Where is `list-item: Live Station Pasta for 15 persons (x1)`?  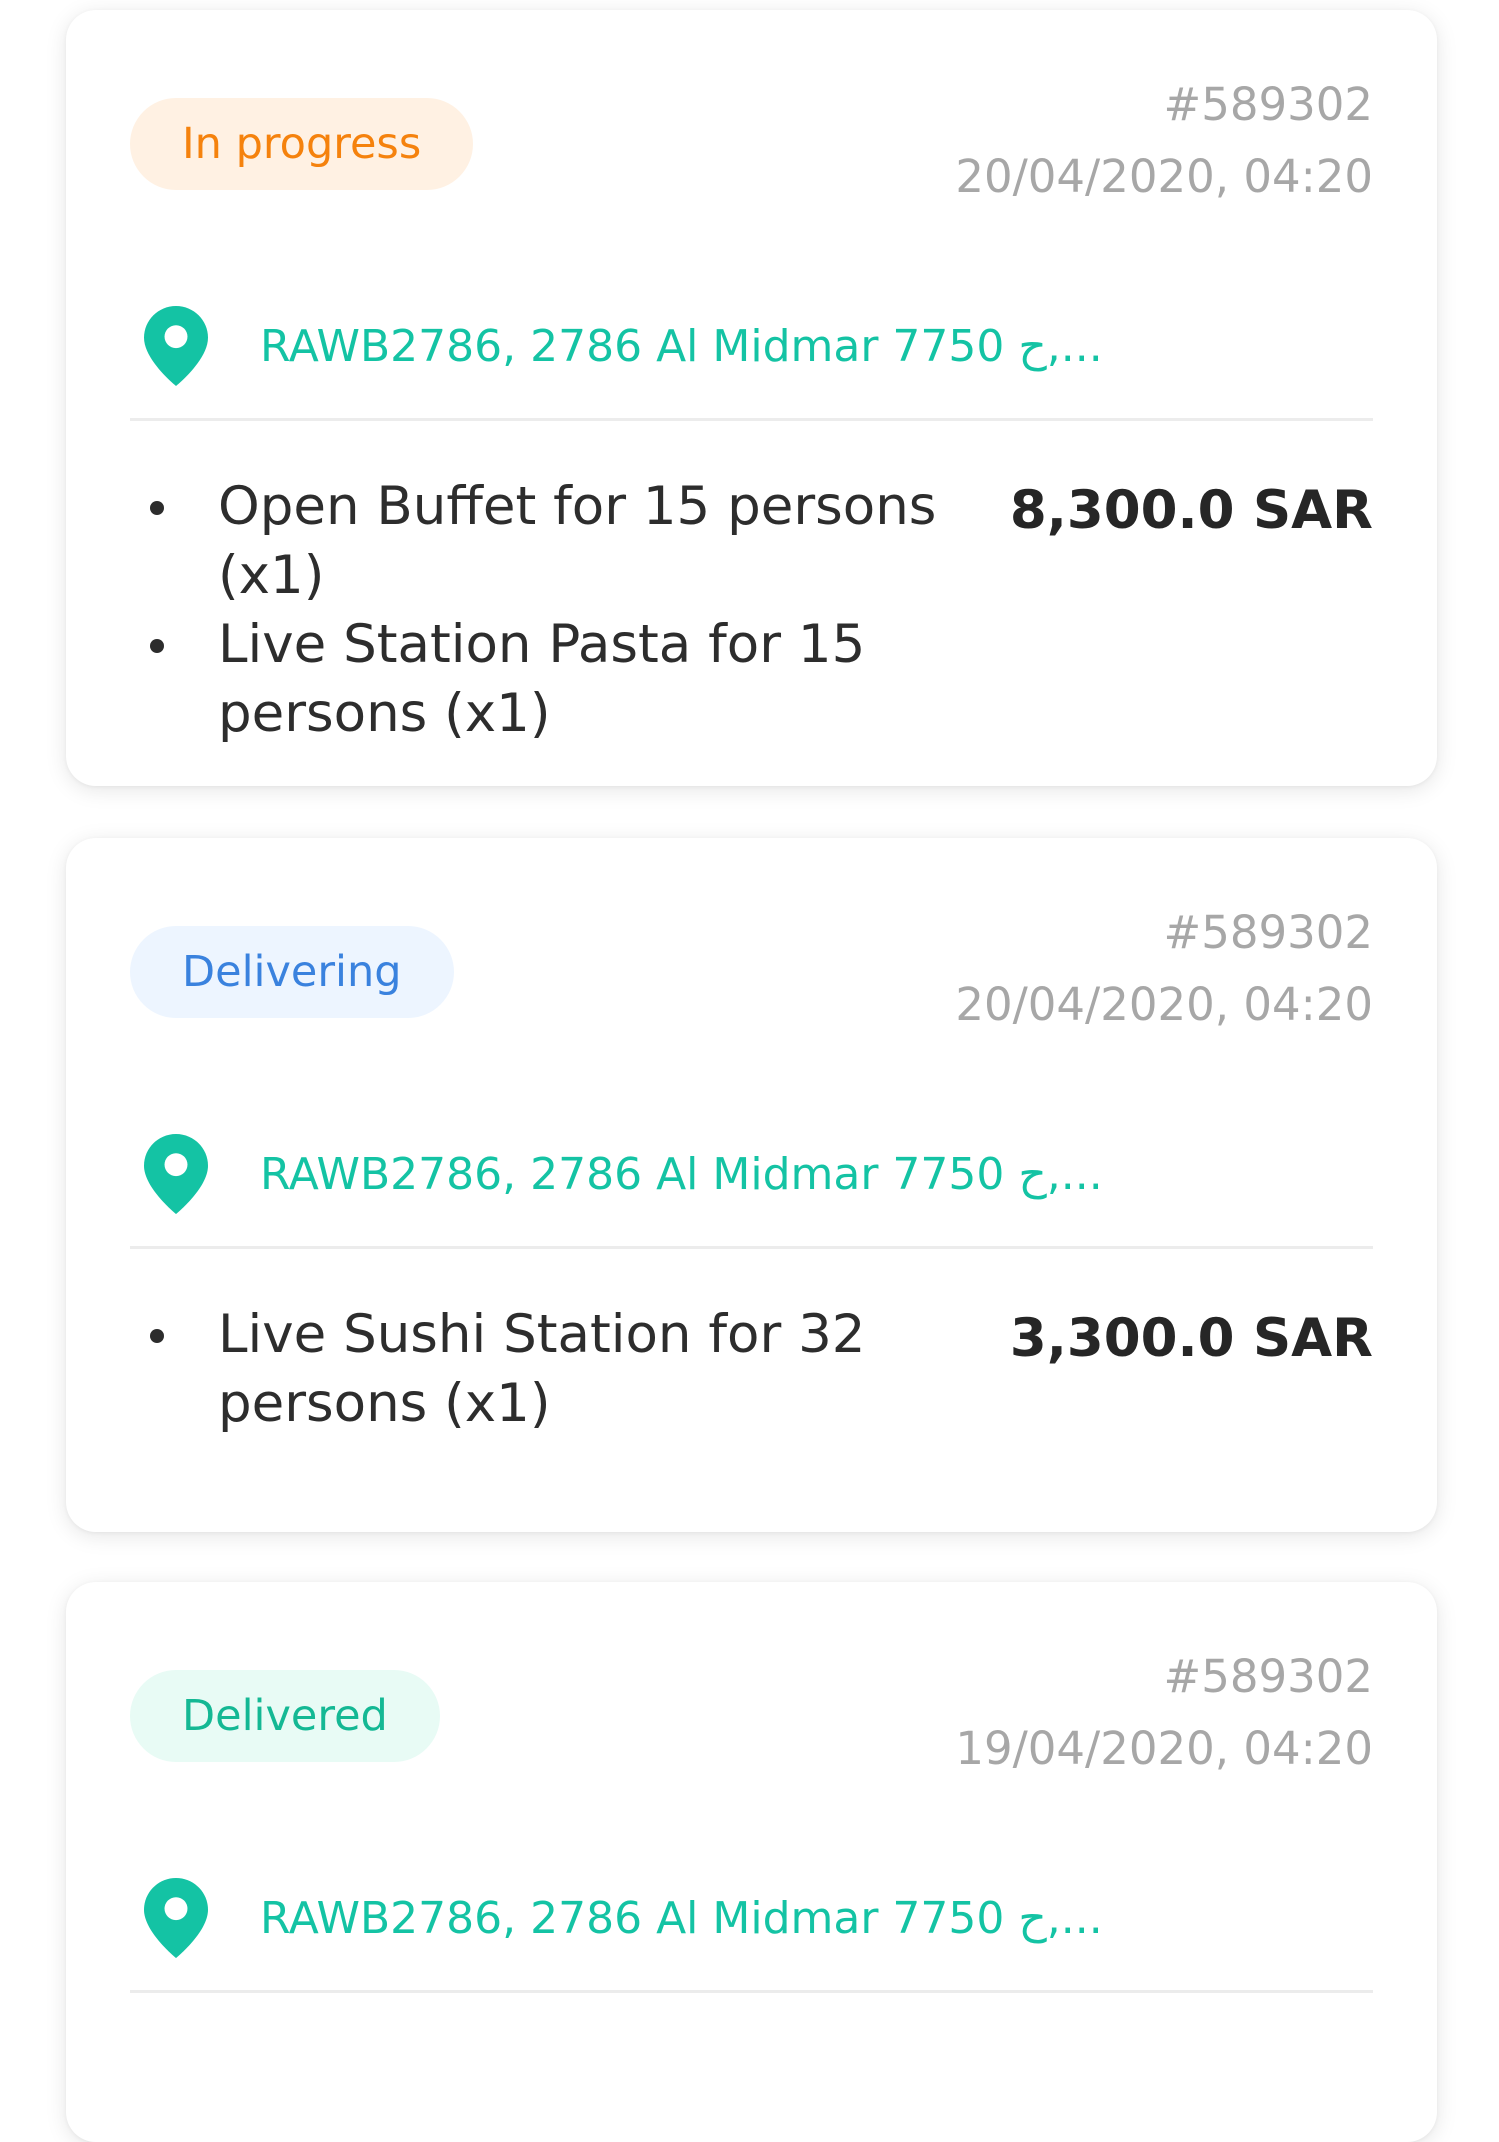 list-item: Live Station Pasta for 15 persons (x1) is located at coordinates (580, 679).